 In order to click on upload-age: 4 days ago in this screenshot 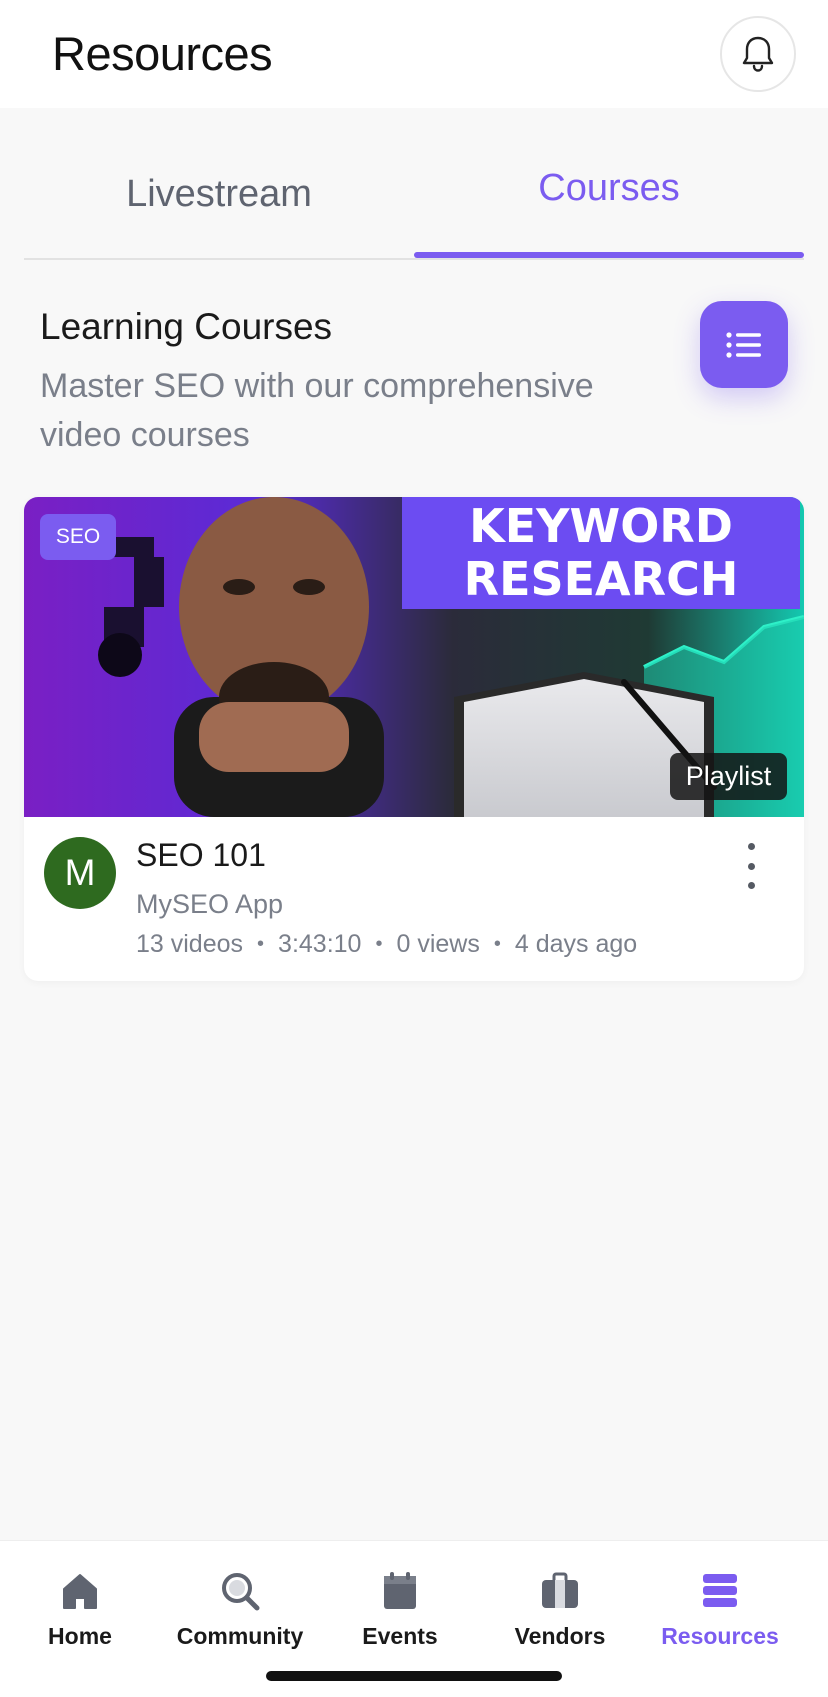, I will do `click(576, 944)`.